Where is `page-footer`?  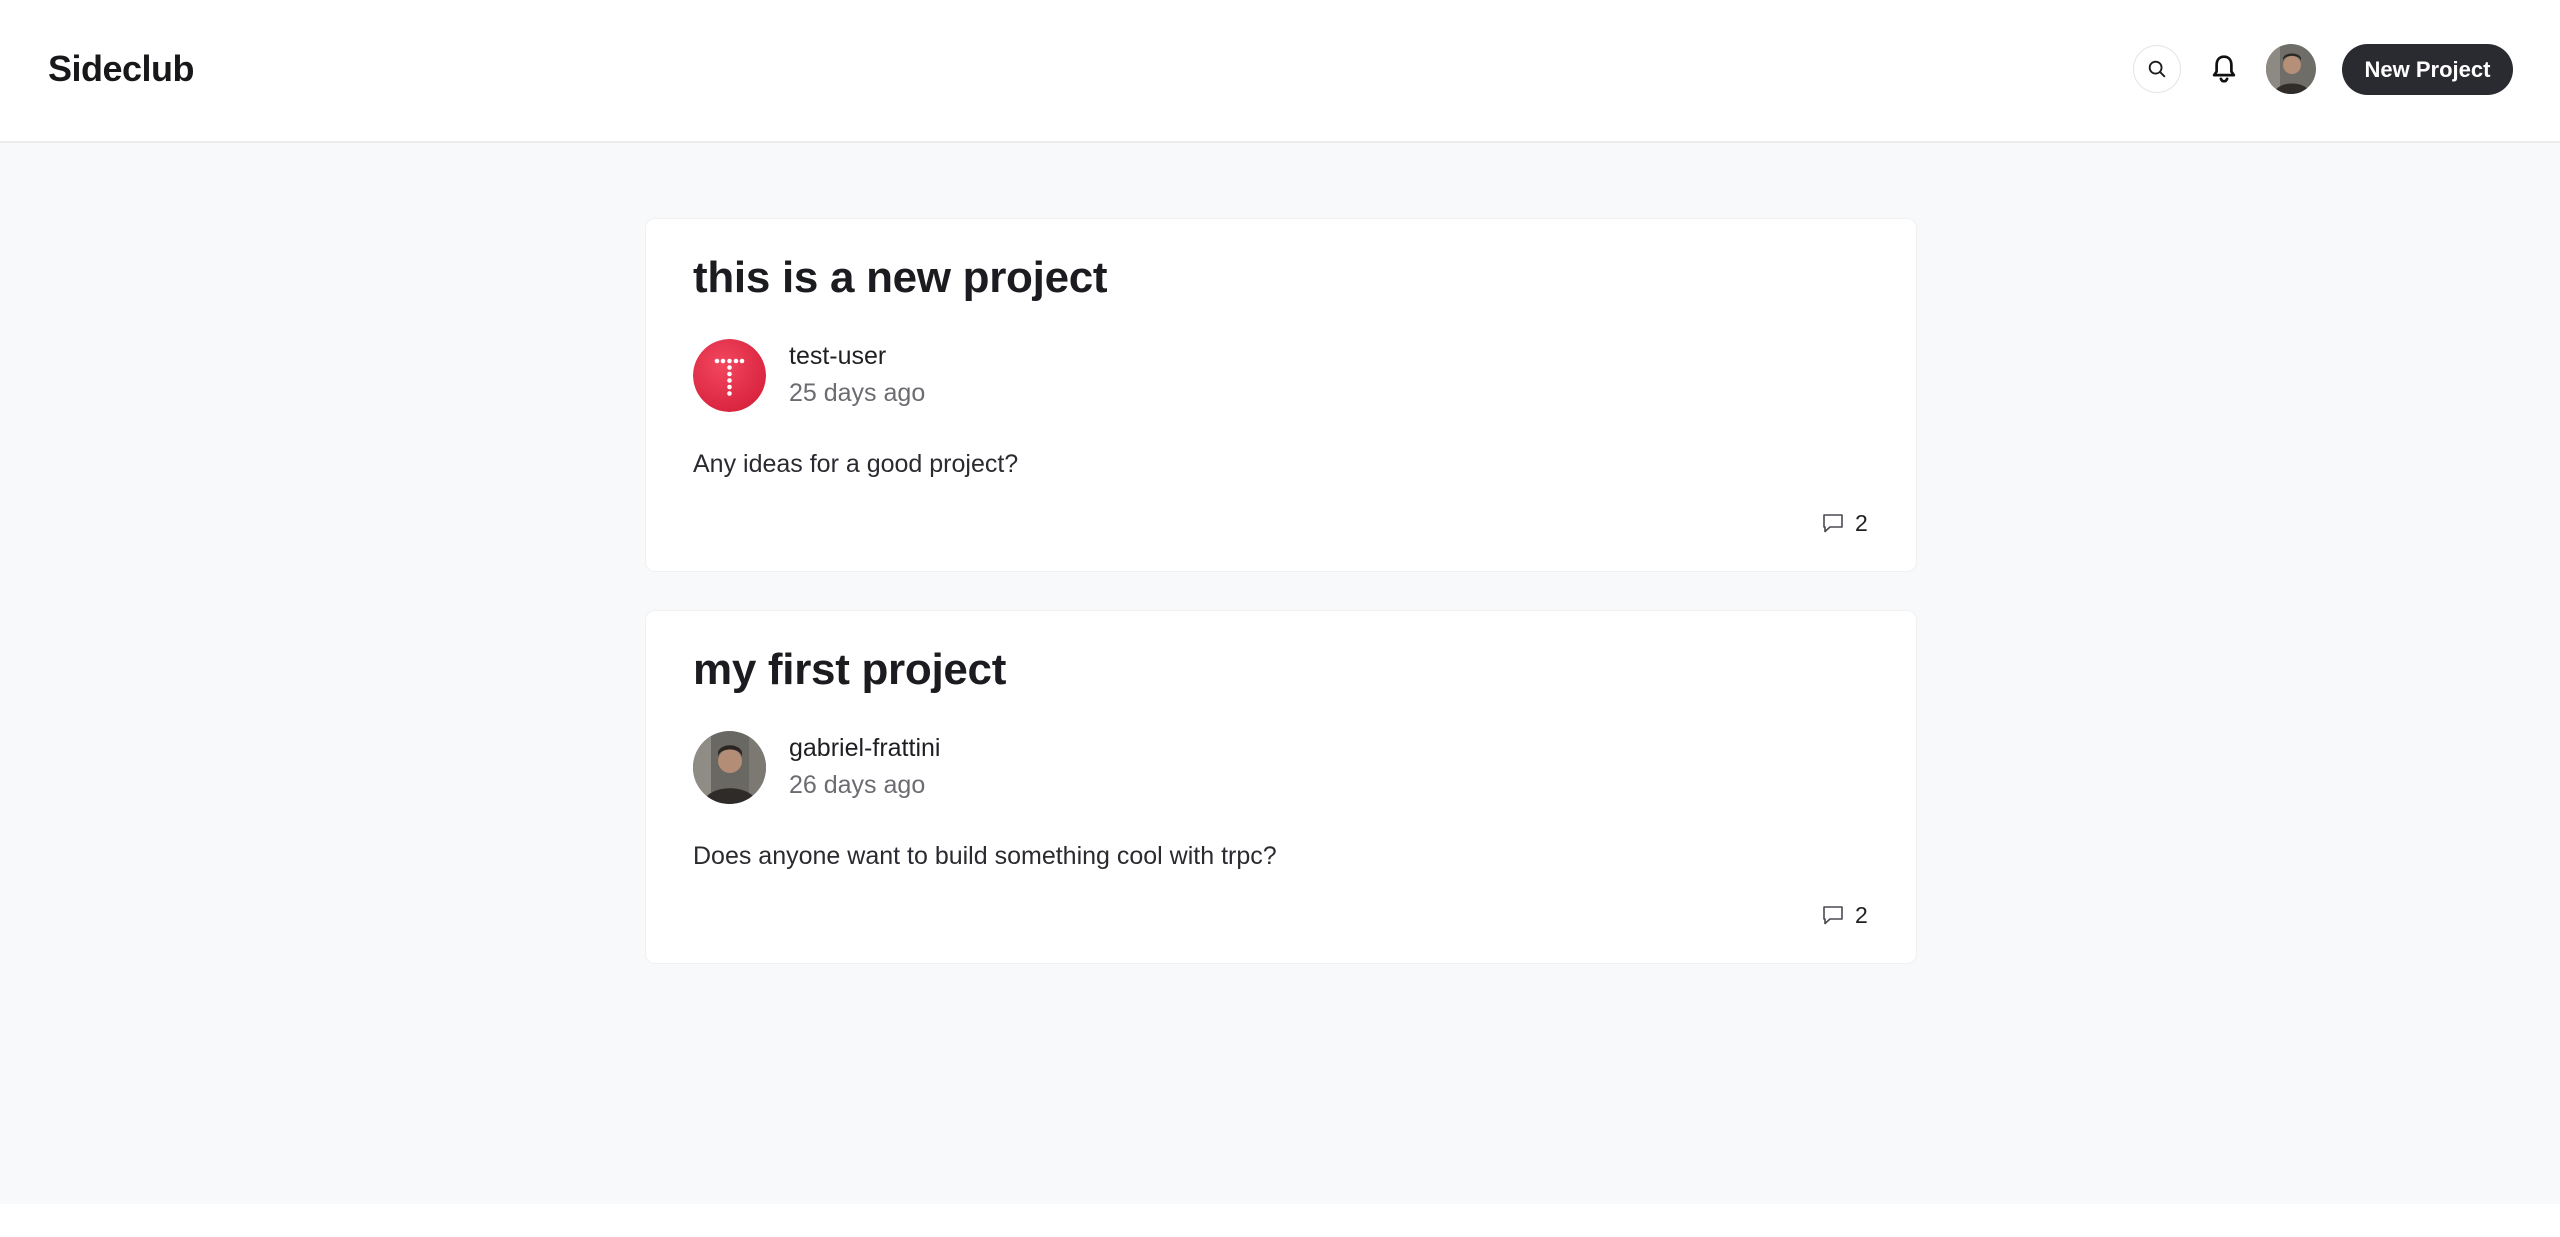 page-footer is located at coordinates (1280, 1220).